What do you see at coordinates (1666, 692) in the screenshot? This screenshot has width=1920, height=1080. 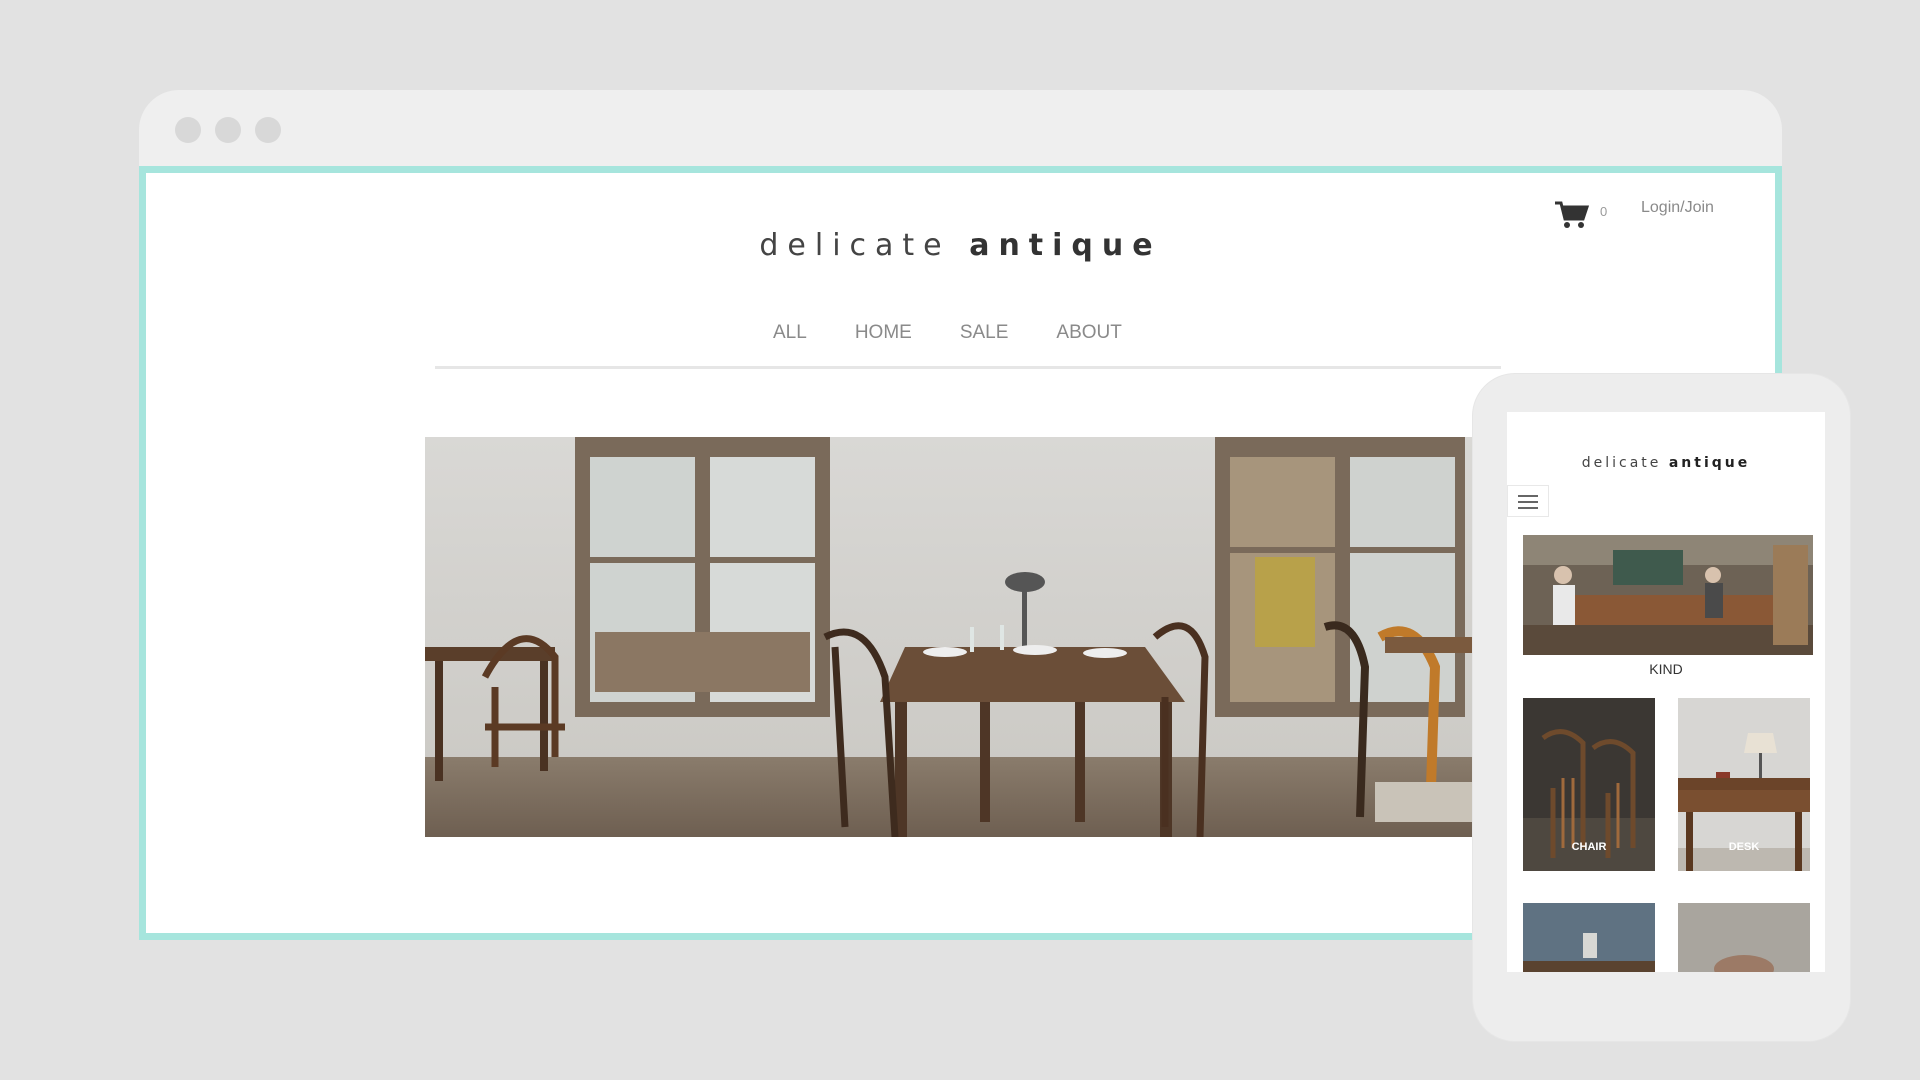 I see `mobile-screen: delicate antique KIND CHAIR DESK` at bounding box center [1666, 692].